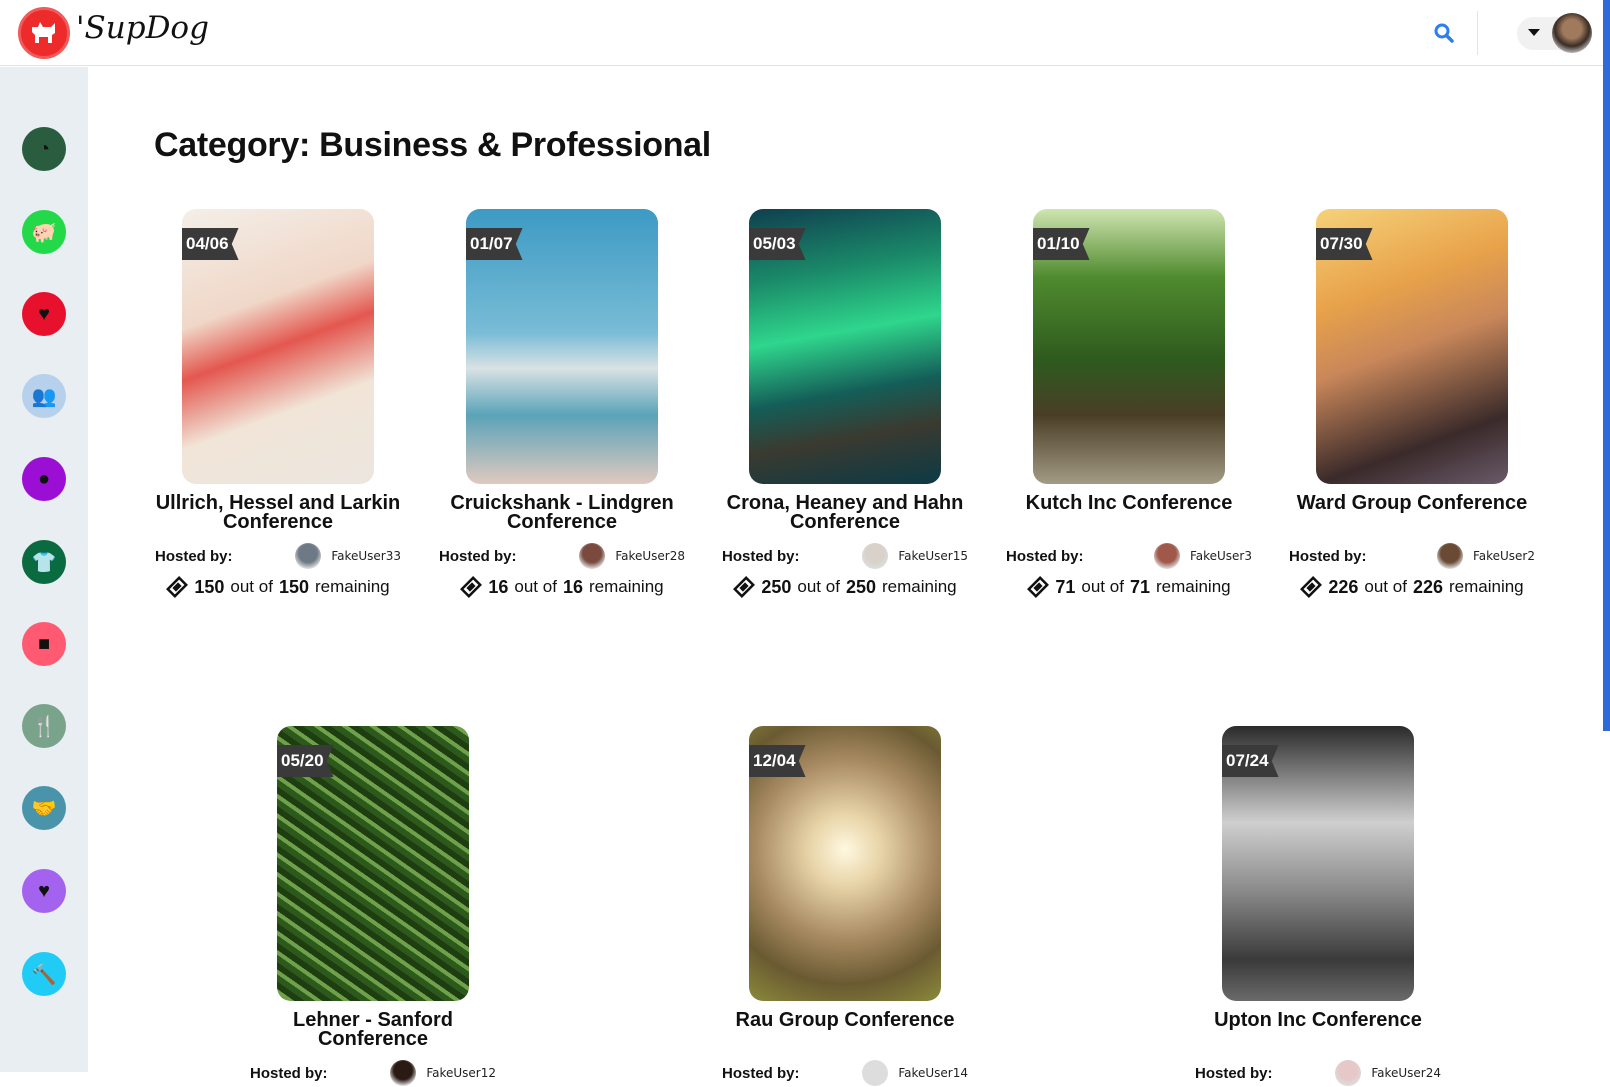 This screenshot has width=1610, height=1087. I want to click on date-badge: 01/07, so click(494, 244).